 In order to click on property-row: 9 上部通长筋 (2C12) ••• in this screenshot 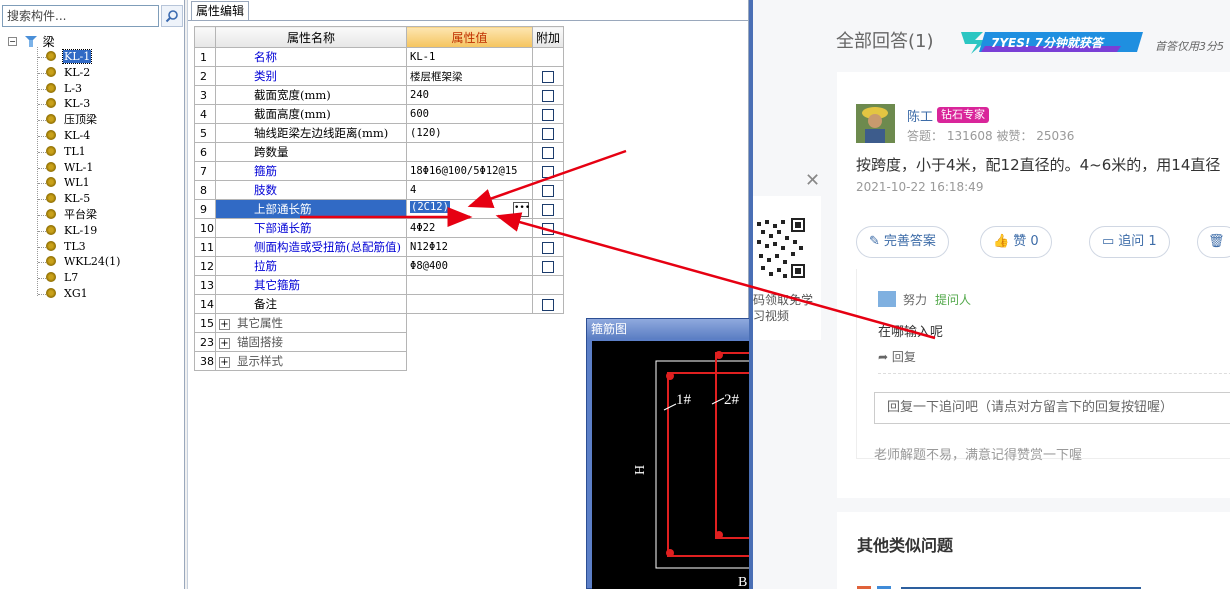, I will do `click(379, 209)`.